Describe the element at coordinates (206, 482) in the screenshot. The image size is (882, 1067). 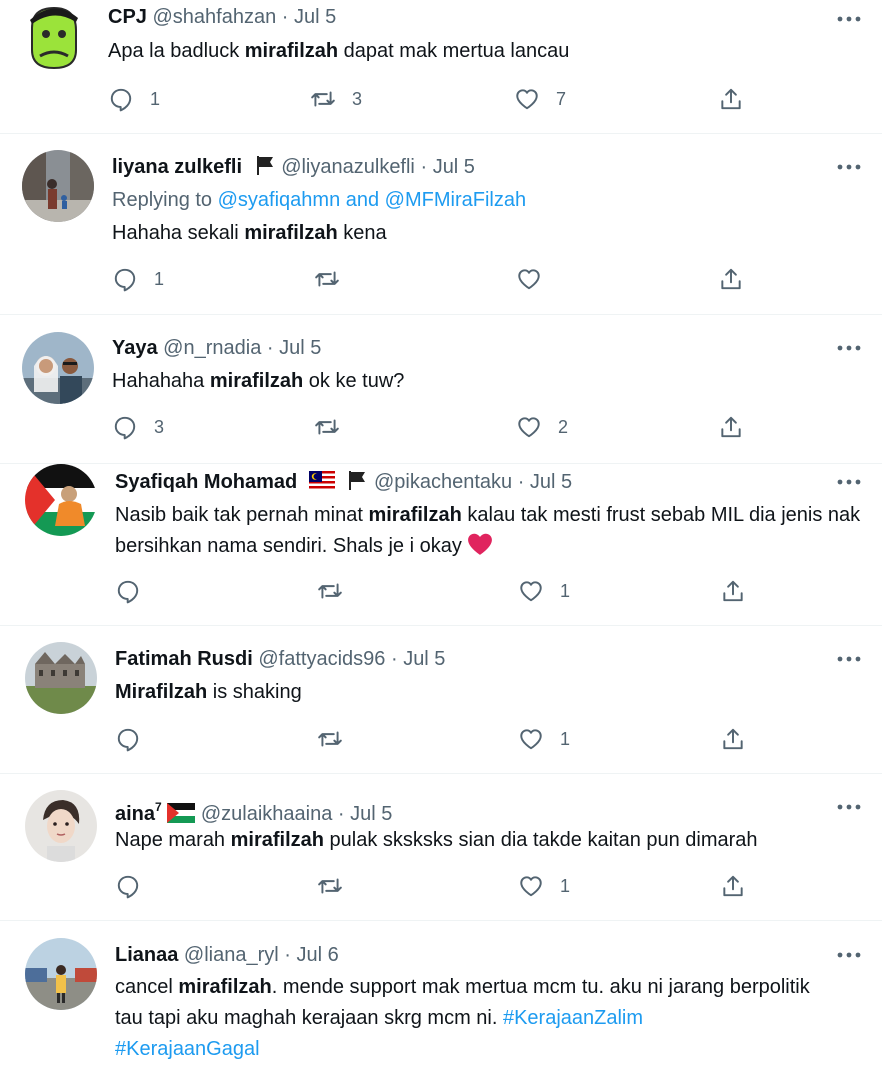
I see `author-name: Syafiqah Mohamad` at that location.